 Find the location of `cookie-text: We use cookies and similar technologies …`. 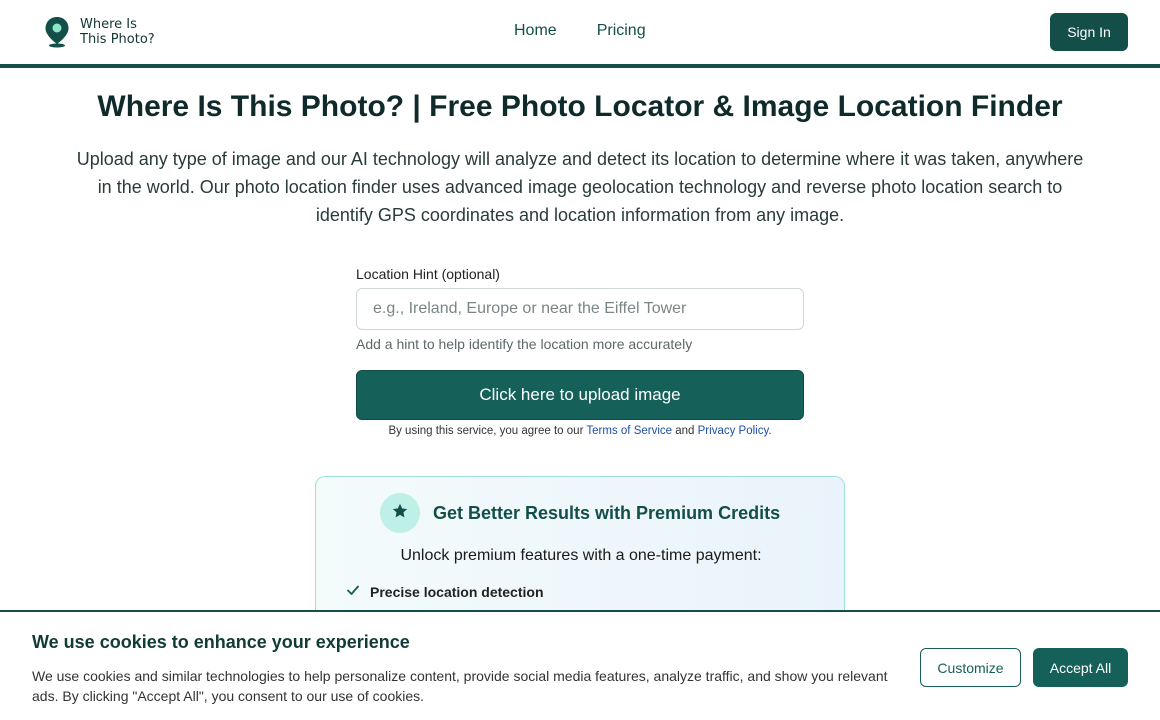

cookie-text: We use cookies and similar technologies … is located at coordinates (460, 686).